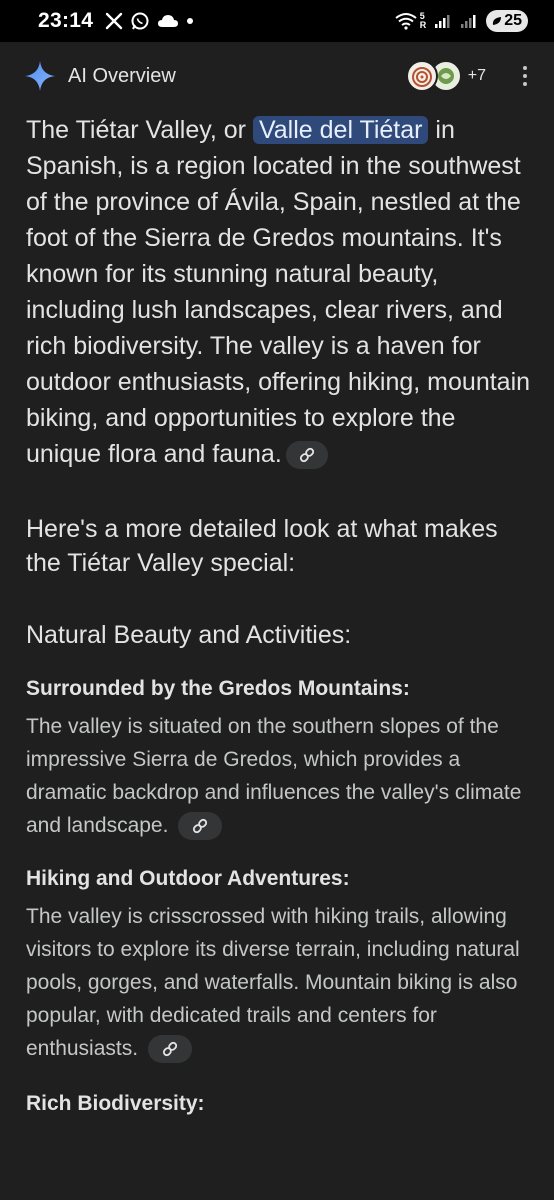 This screenshot has height=1200, width=554. I want to click on section-heading: Natural Beauty and Activities:, so click(189, 635).